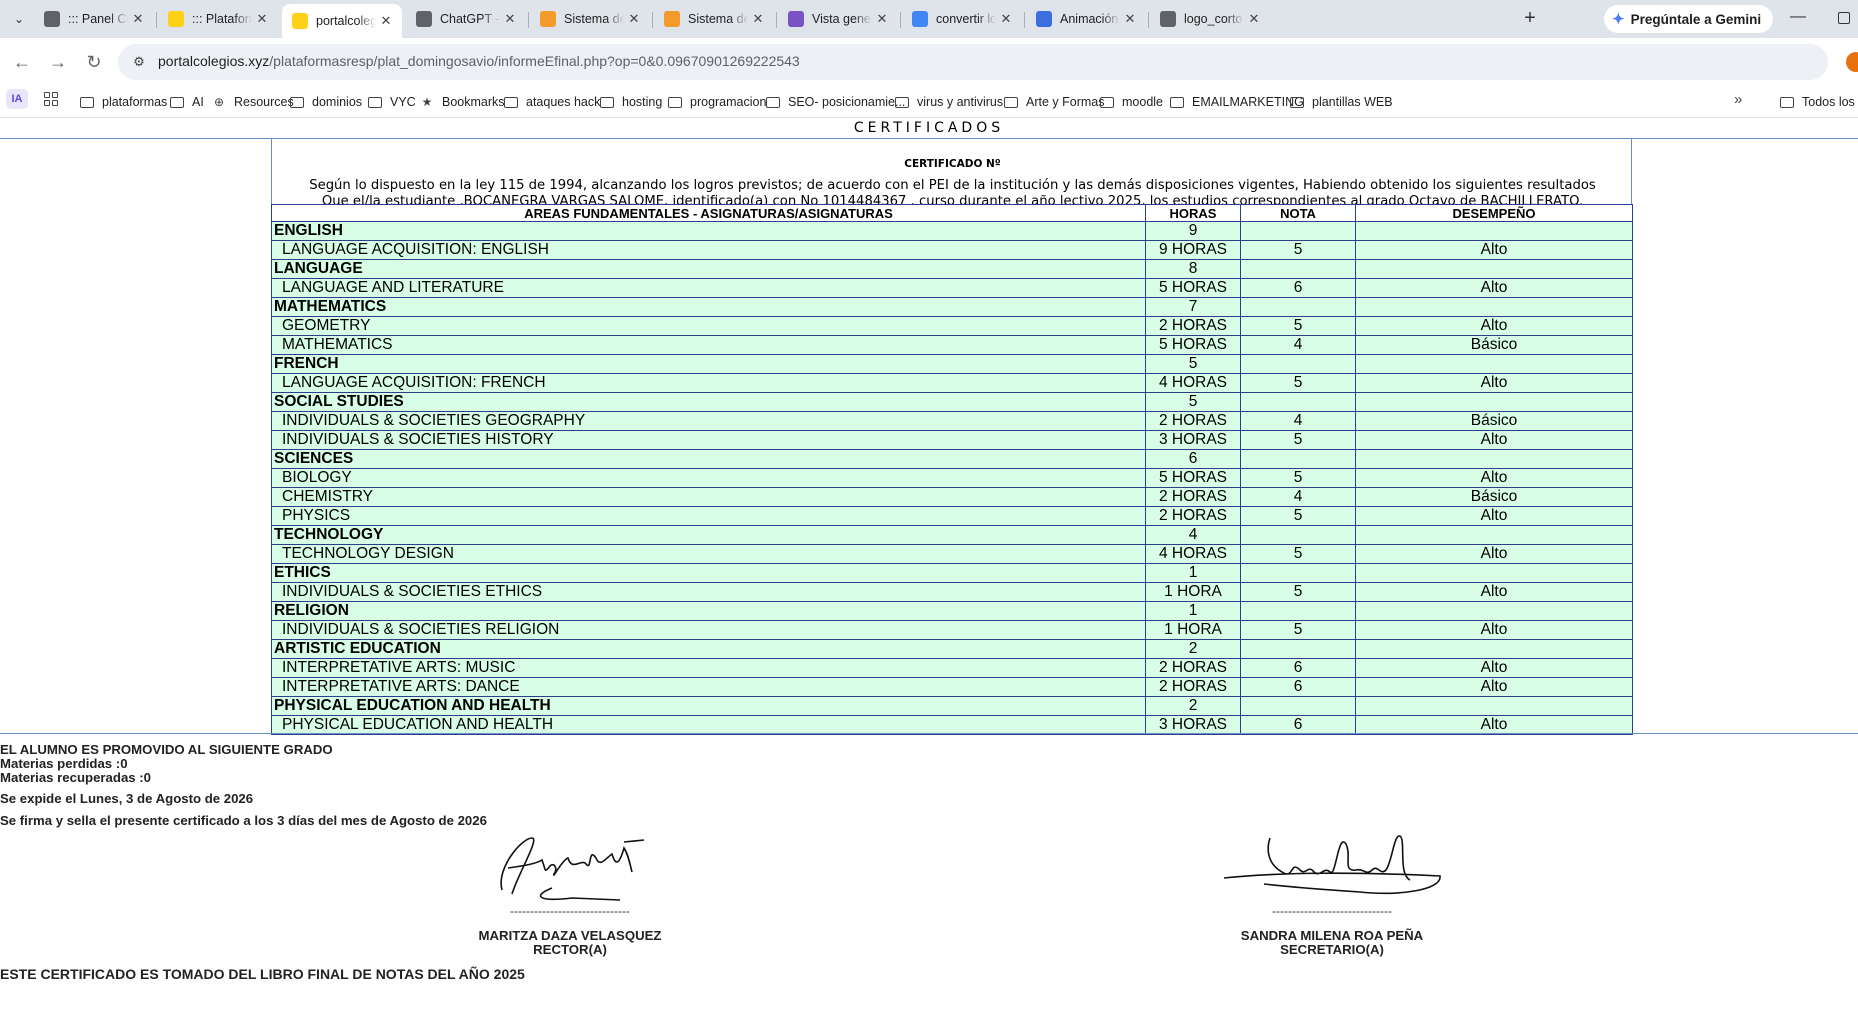  I want to click on cell-name: SOCIAL STUDIES, so click(708, 402).